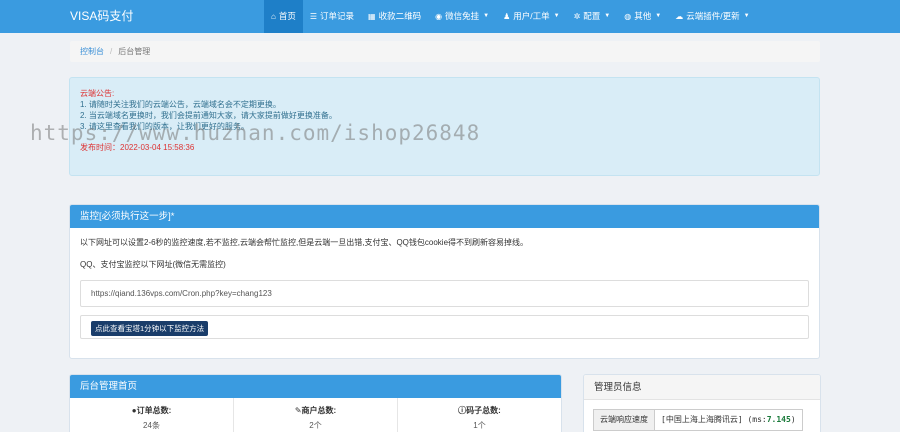 The image size is (900, 432). Describe the element at coordinates (400, 16) in the screenshot. I see `nav-item-label: 收款二维码` at that location.